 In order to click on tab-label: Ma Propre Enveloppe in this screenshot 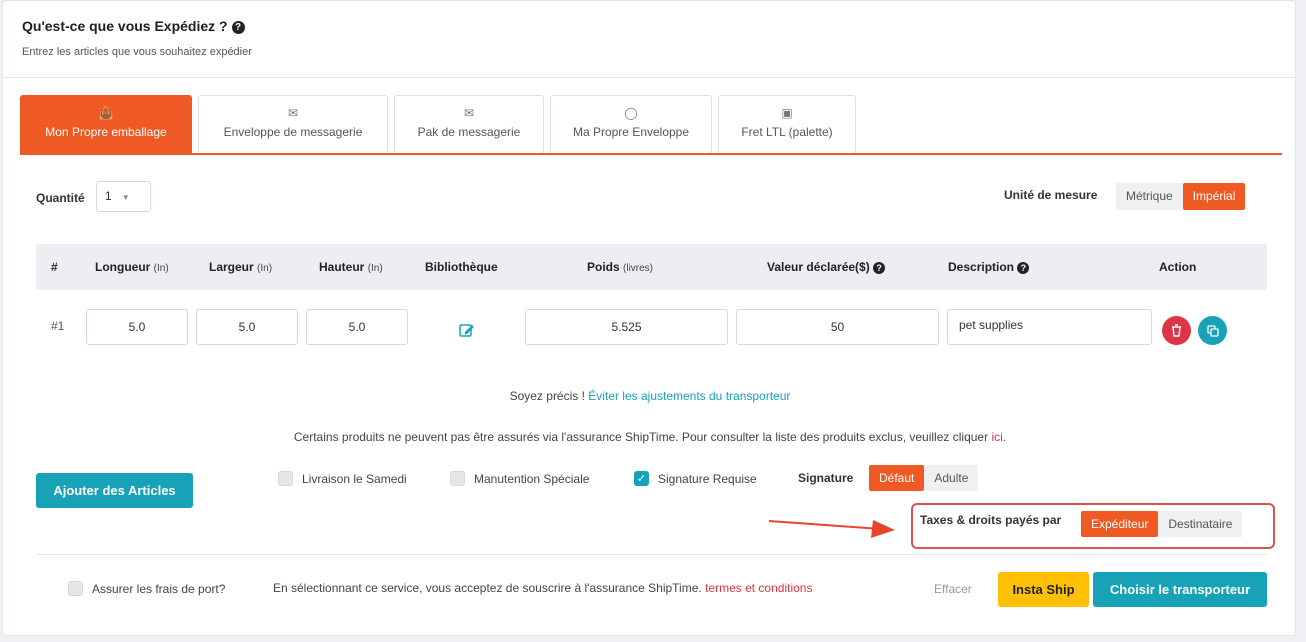, I will do `click(631, 132)`.